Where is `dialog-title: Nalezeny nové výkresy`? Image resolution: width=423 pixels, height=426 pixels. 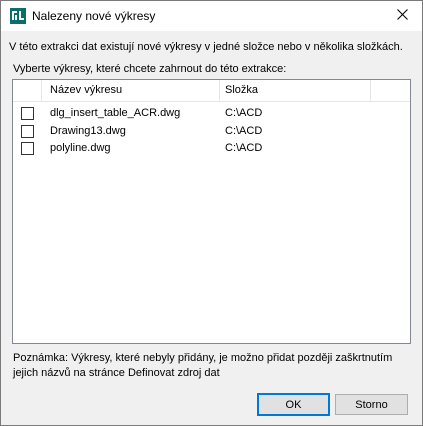 dialog-title: Nalezeny nové výkresy is located at coordinates (94, 16).